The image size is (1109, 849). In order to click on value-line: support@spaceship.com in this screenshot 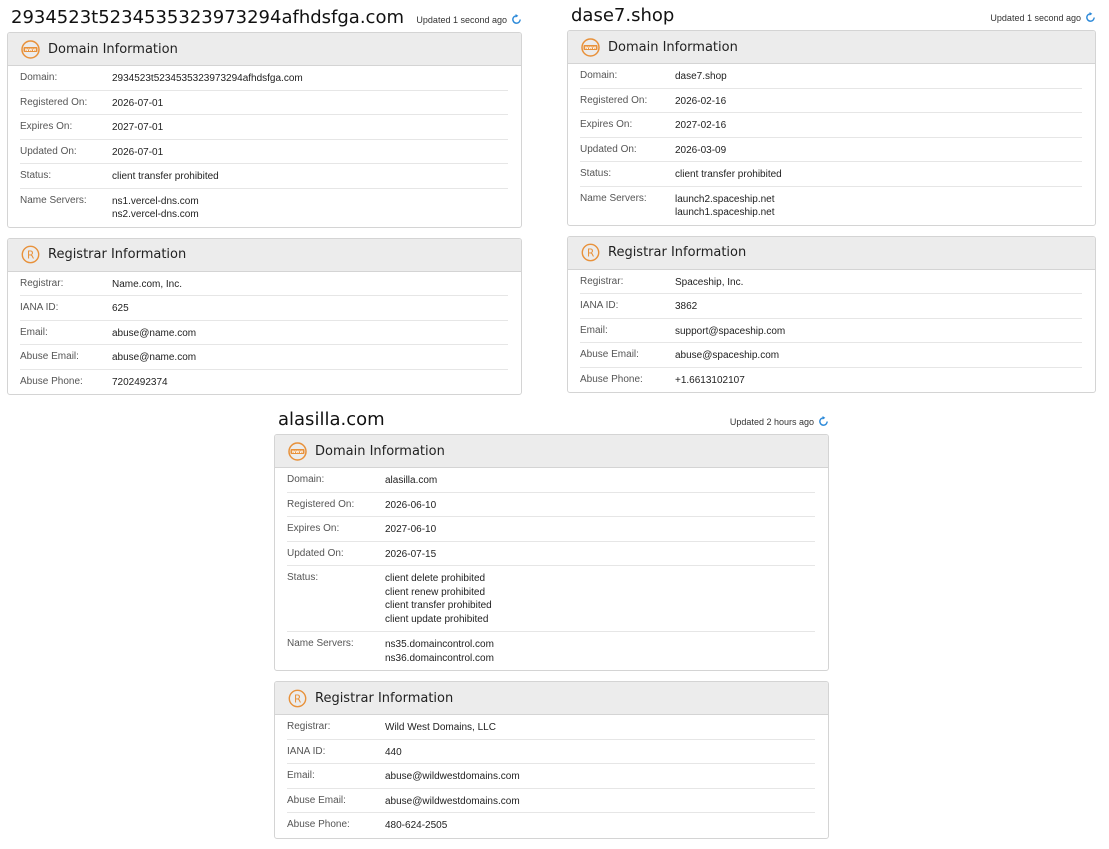, I will do `click(730, 331)`.